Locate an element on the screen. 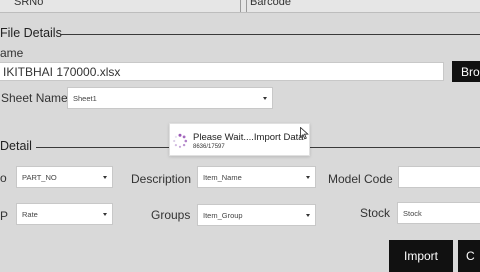 Image resolution: width=480 pixels, height=272 pixels. rate-value: Rate is located at coordinates (30, 214).